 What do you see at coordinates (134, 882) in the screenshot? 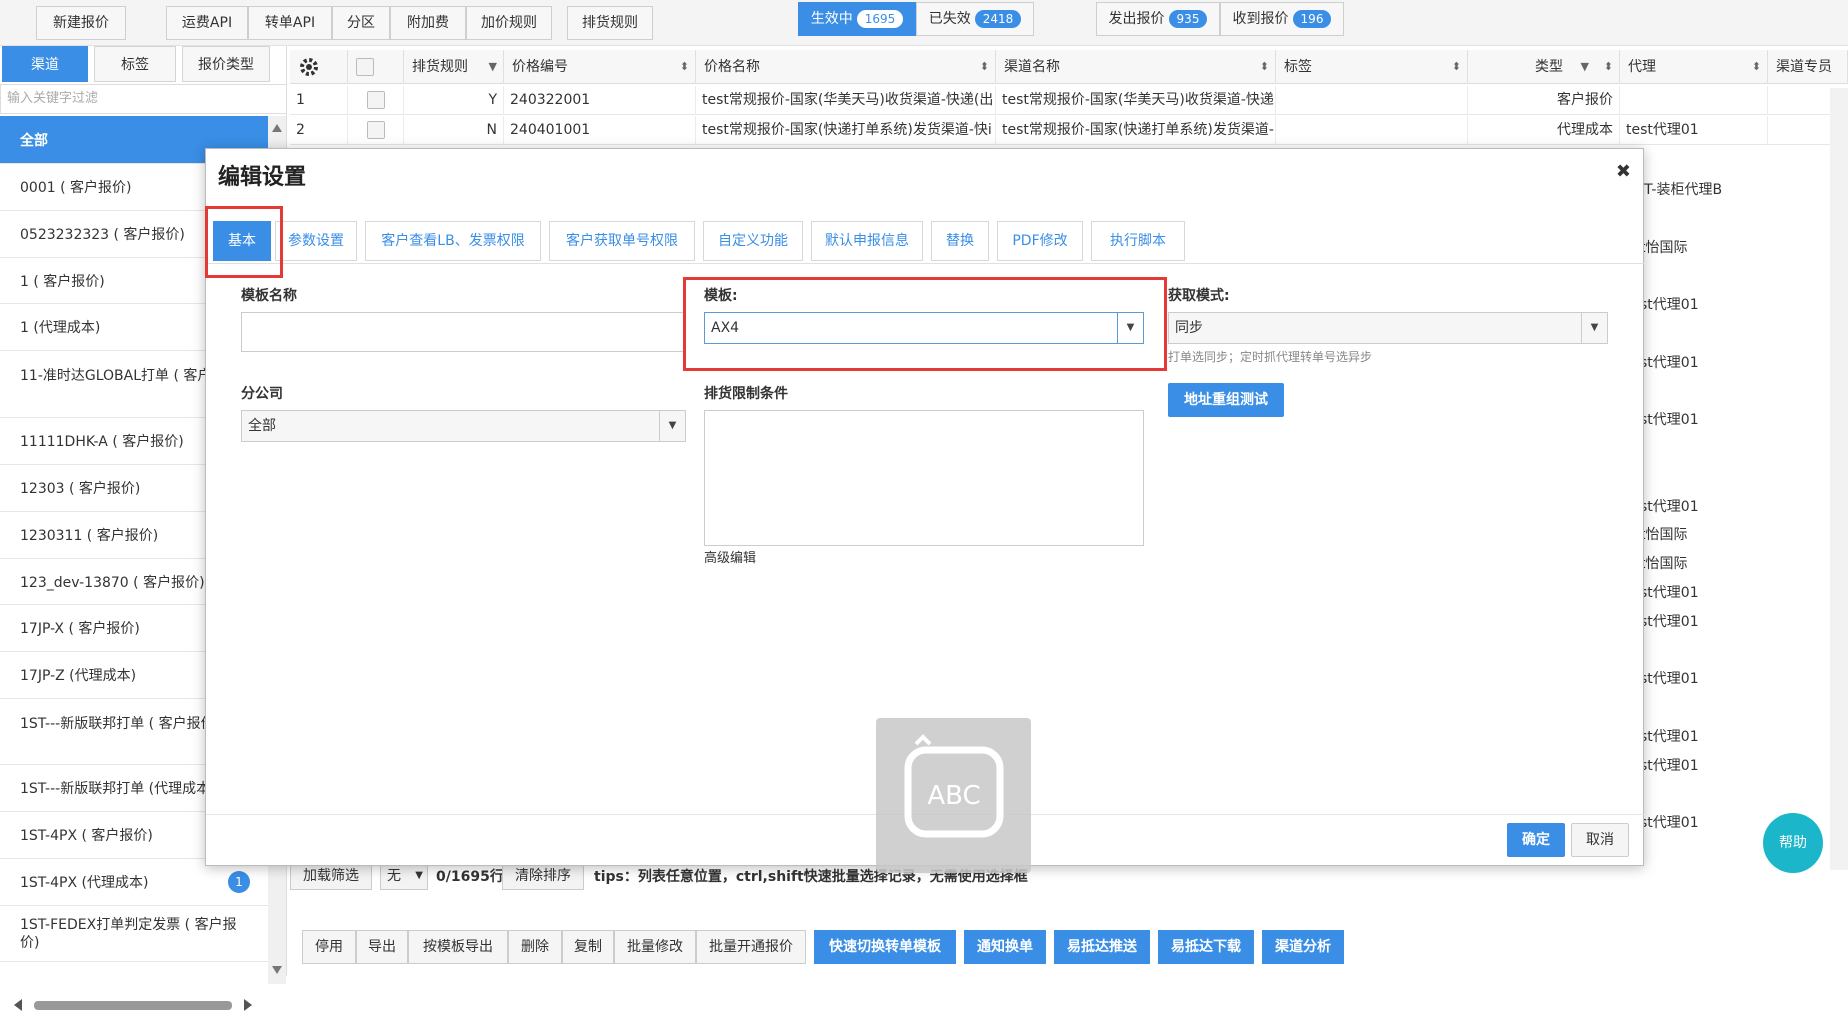
I see `list-item: 1ST-4PX (代理成本) 1` at bounding box center [134, 882].